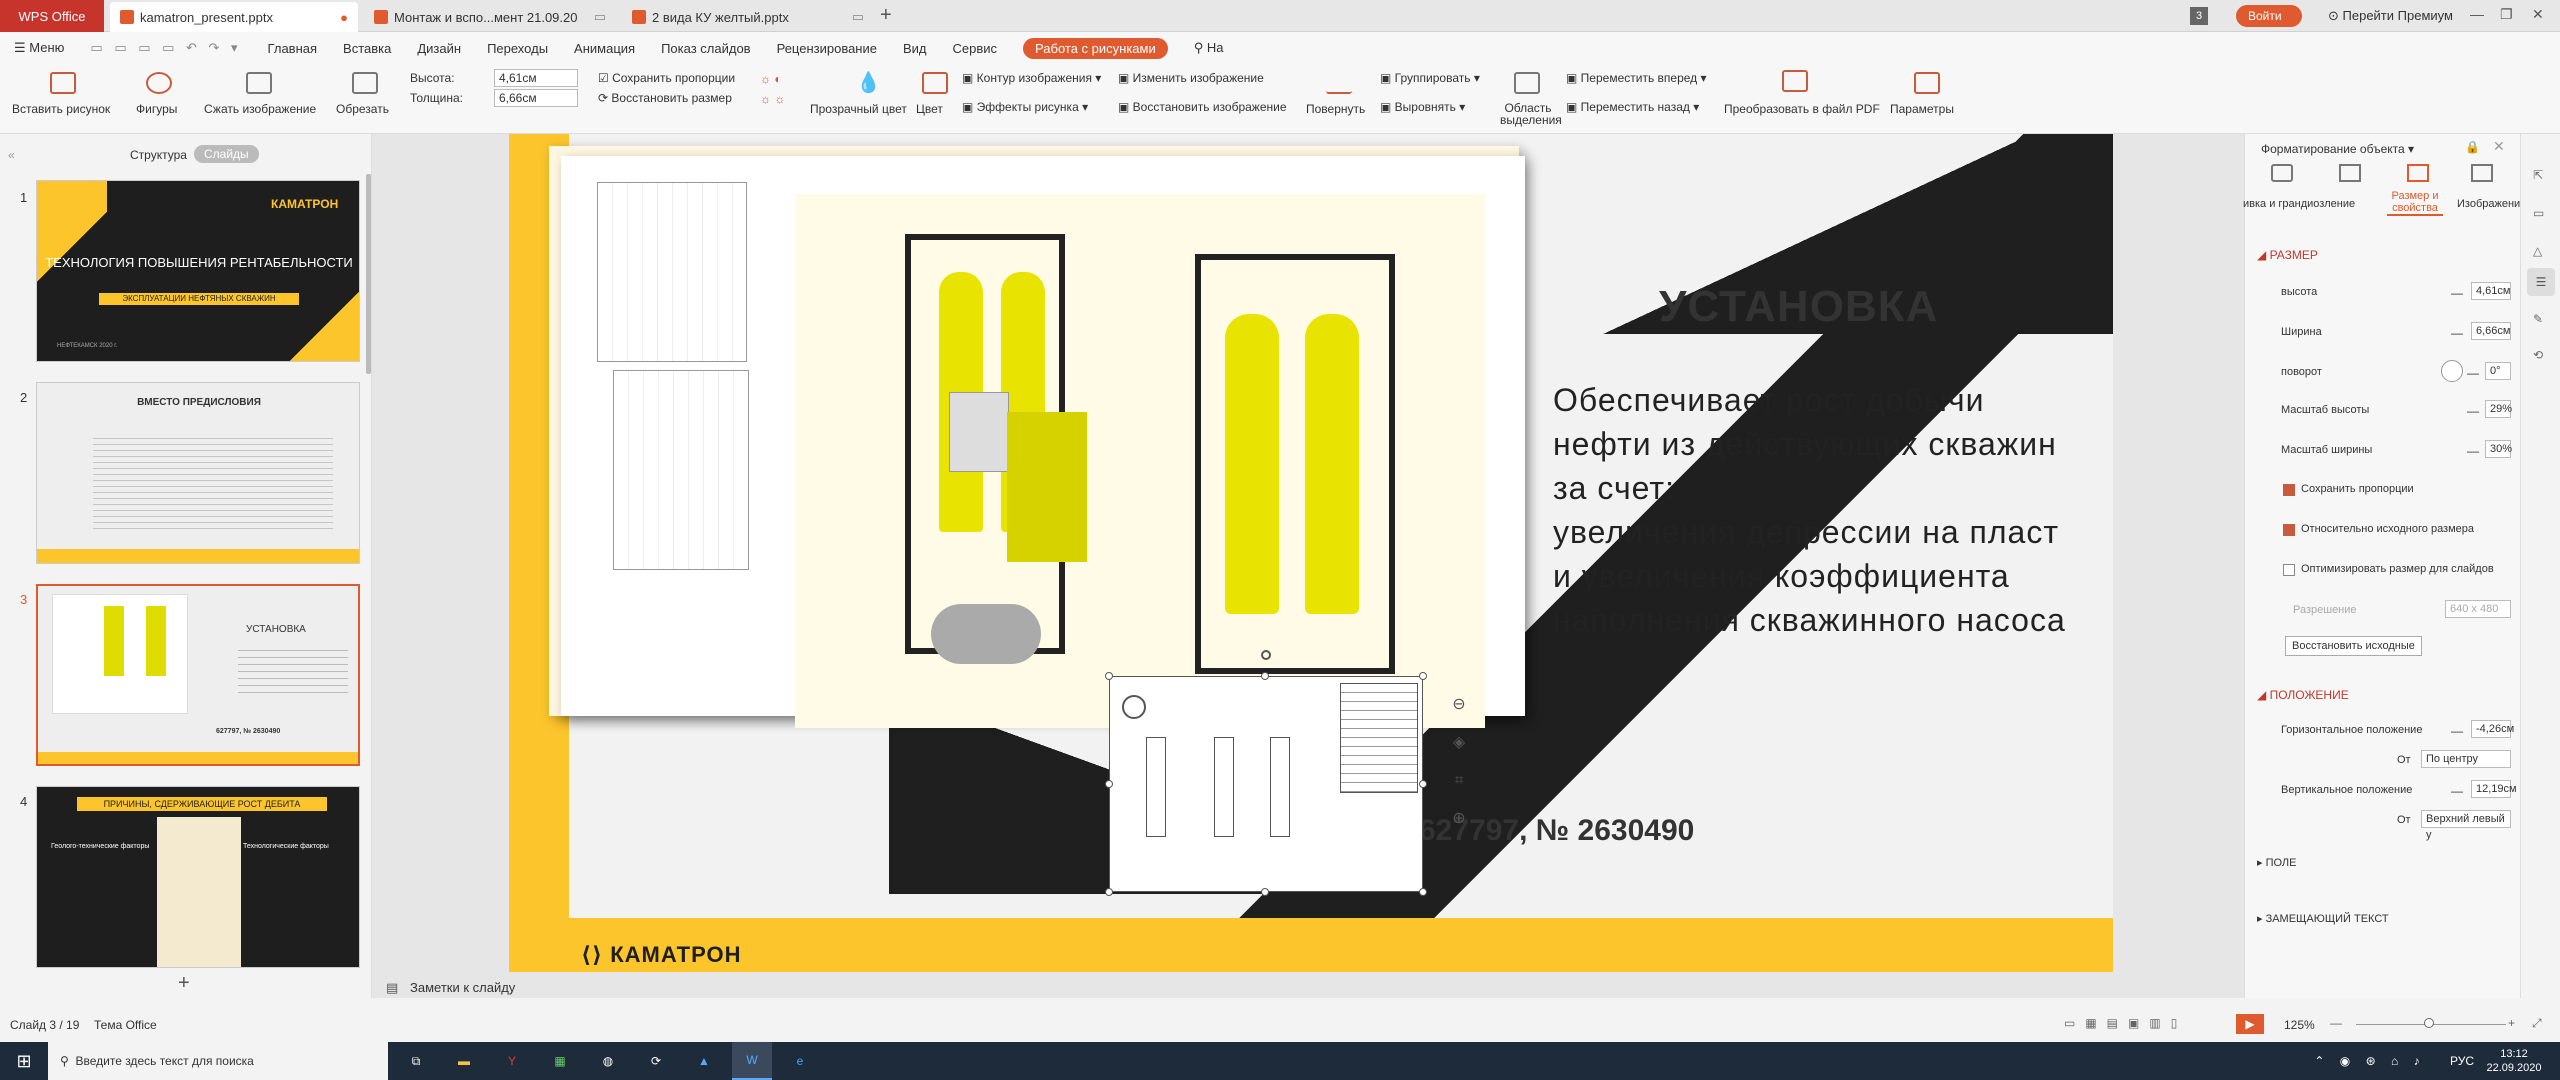 The height and width of the screenshot is (1080, 2560). I want to click on panel-pin-icon: 🔒, so click(2472, 147).